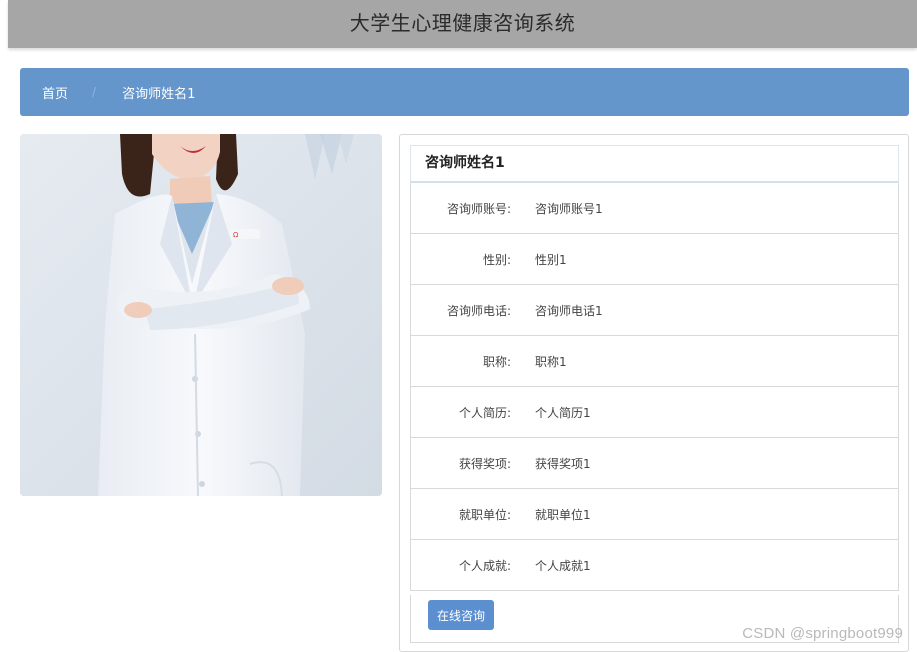 The height and width of the screenshot is (652, 917). Describe the element at coordinates (496, 259) in the screenshot. I see `field-label: 性别:` at that location.